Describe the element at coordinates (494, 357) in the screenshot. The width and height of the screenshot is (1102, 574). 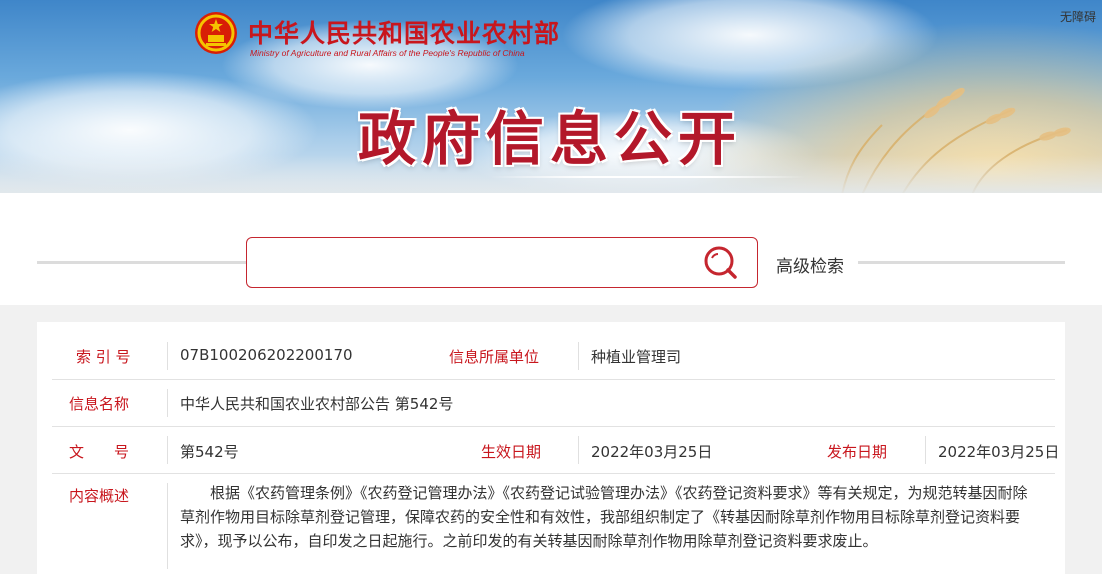
I see `unit-label: 信息所属单位` at that location.